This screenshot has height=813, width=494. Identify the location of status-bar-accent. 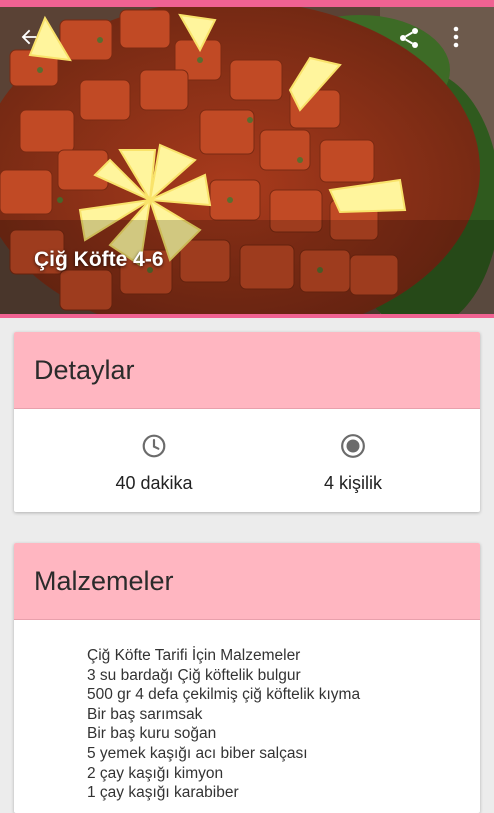
(247, 3).